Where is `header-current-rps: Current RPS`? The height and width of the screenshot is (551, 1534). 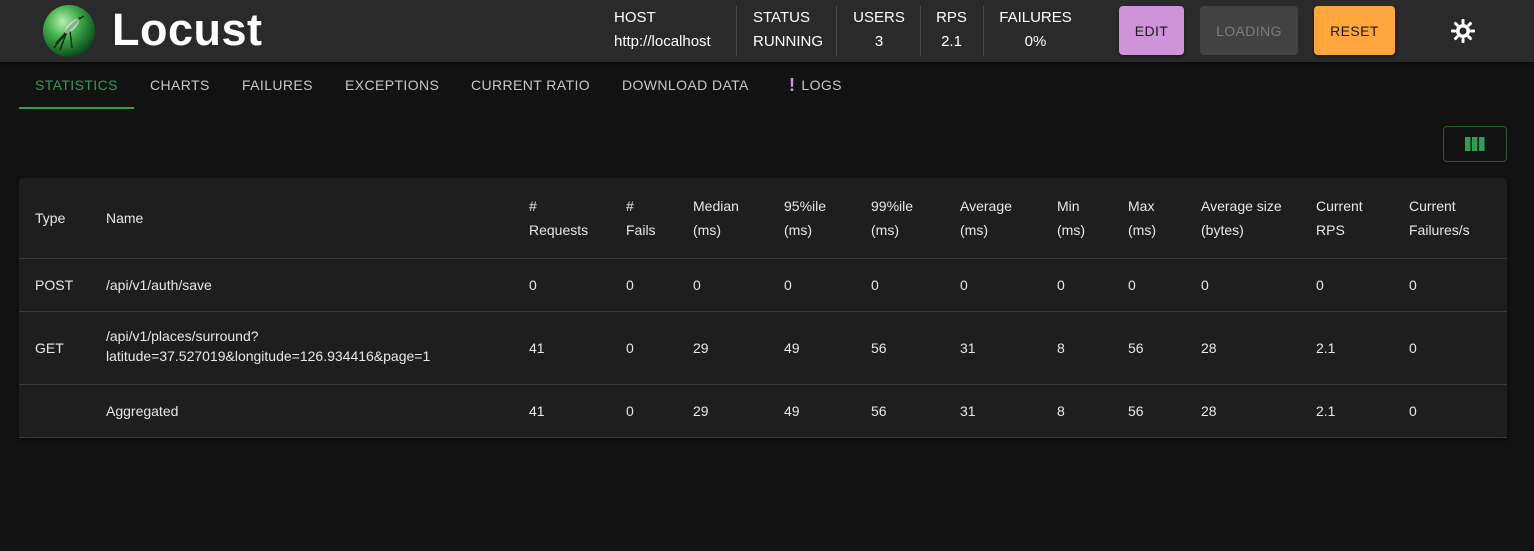 header-current-rps: Current RPS is located at coordinates (1339, 218).